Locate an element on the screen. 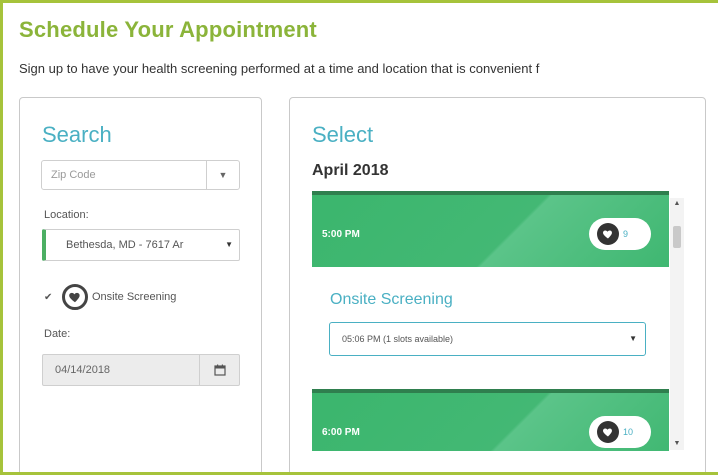  zip-code-field: ▼ is located at coordinates (140, 175).